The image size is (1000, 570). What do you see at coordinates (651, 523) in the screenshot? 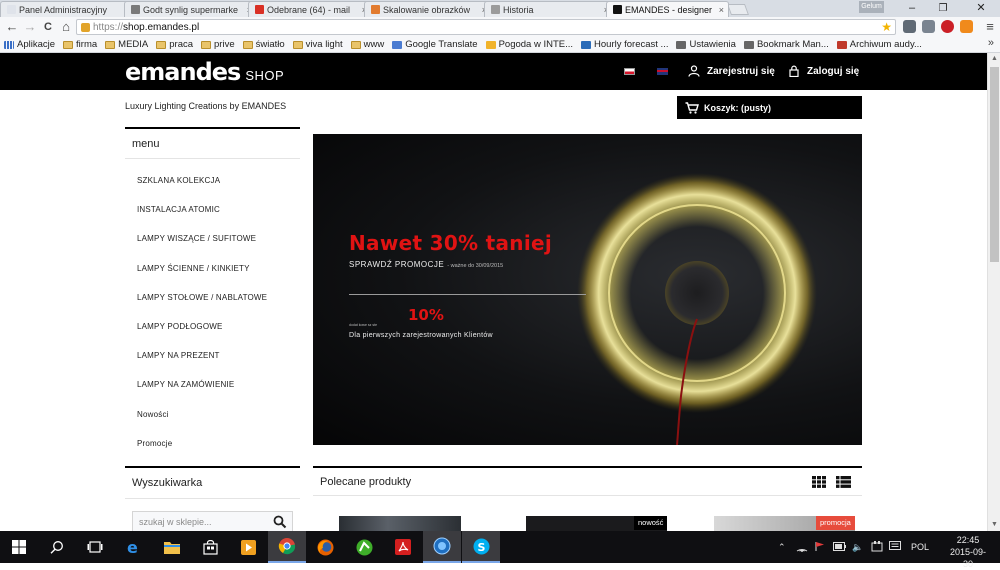
I see `badge-new: nowość` at bounding box center [651, 523].